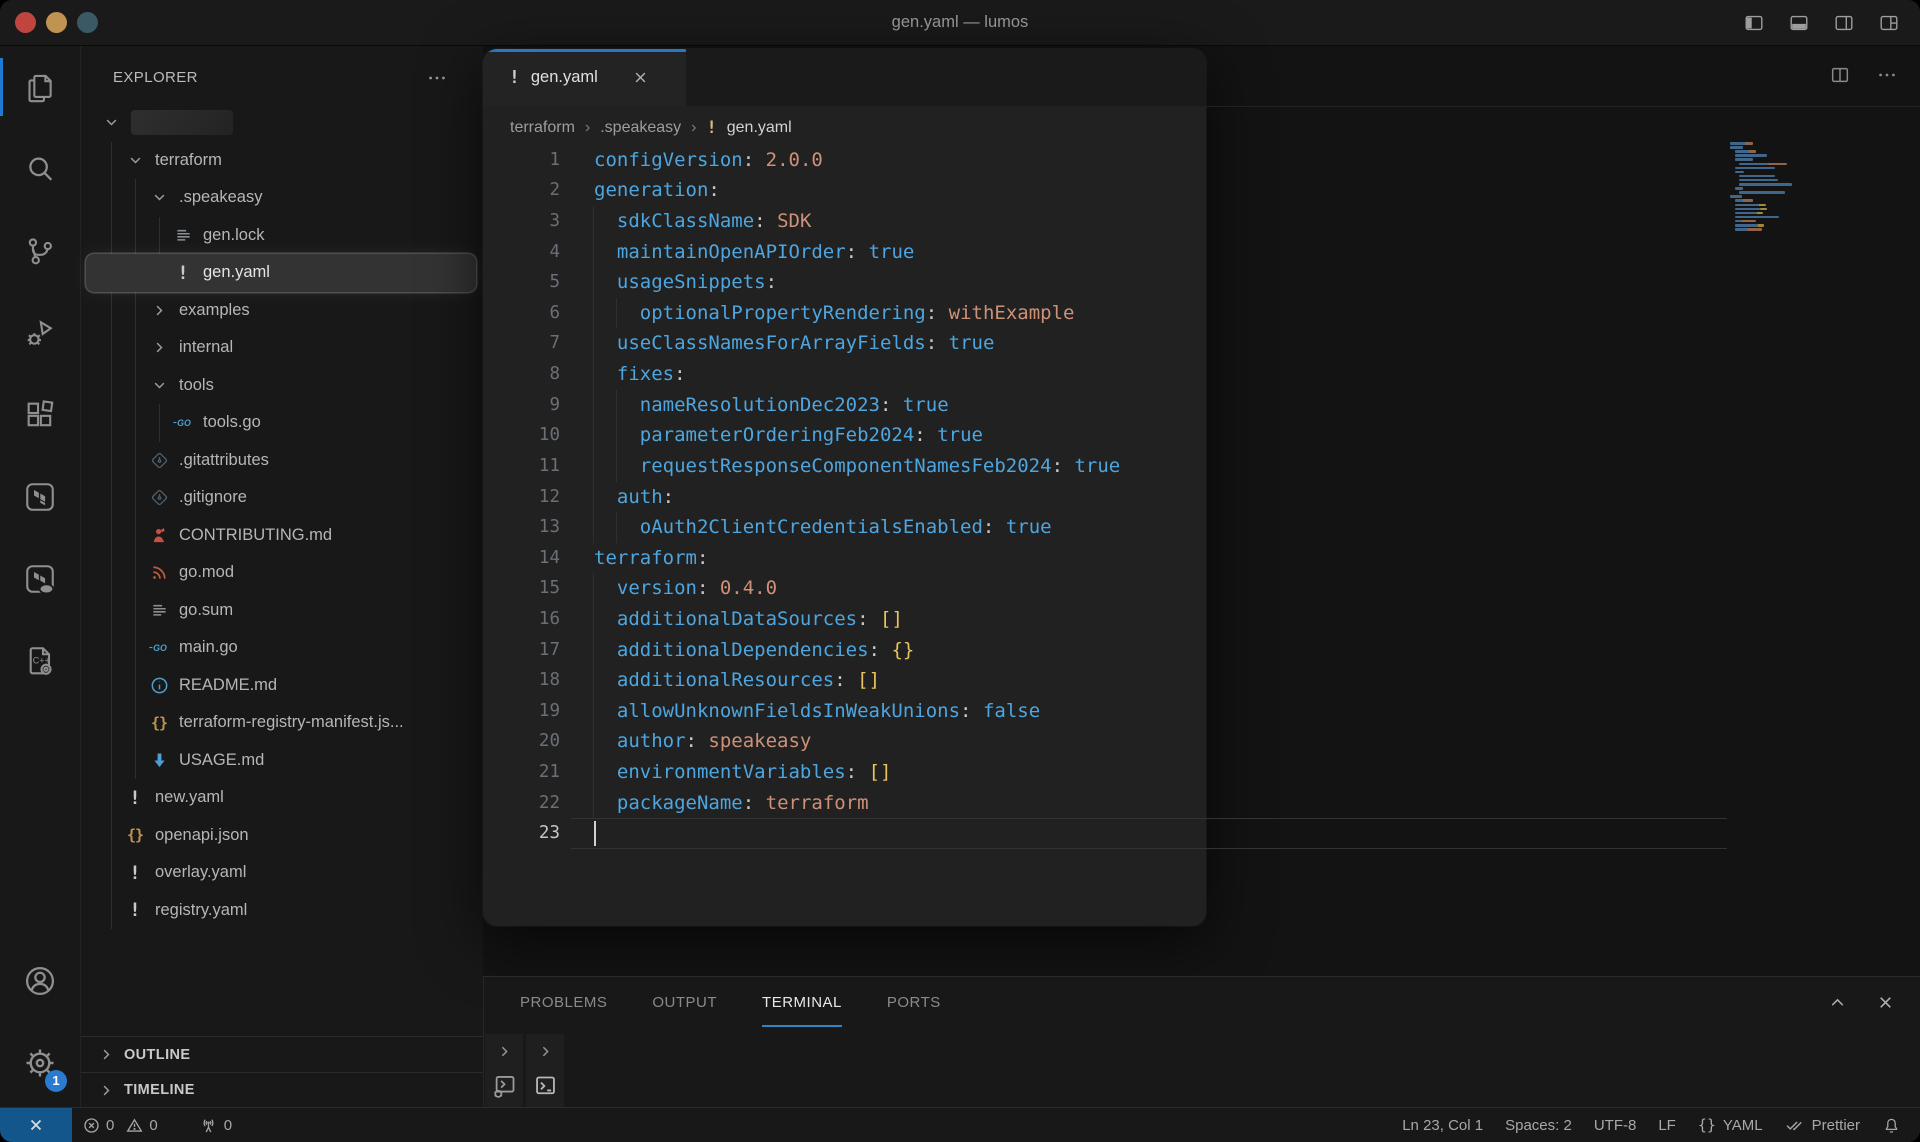 The height and width of the screenshot is (1142, 1920). Describe the element at coordinates (1201, 1042) in the screenshot. I see `bottom-panel: PROBLEMS OUTPUT TERMINAL PORTS` at that location.